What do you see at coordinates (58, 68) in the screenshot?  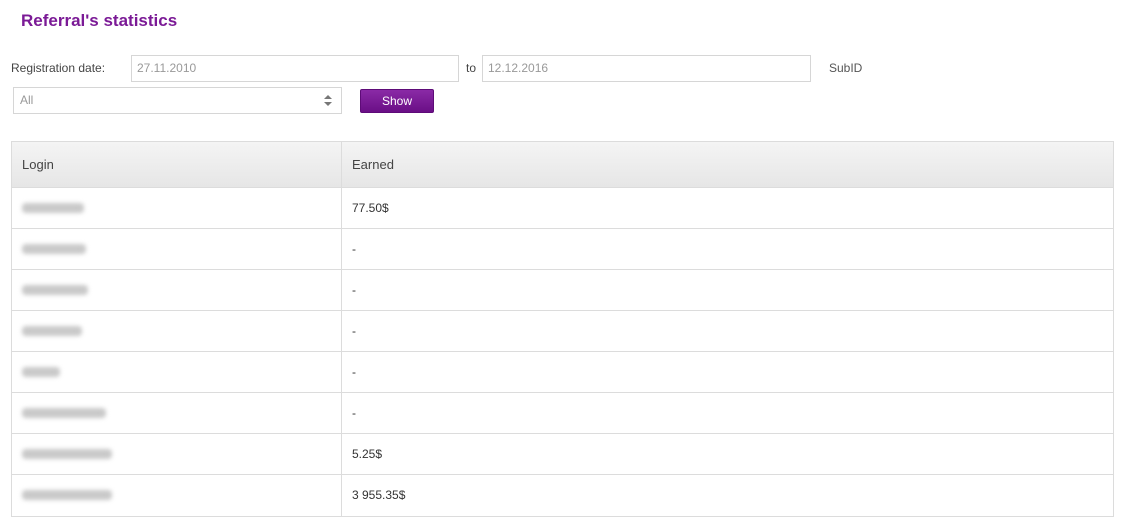 I see `registration-date-label: Registration date:` at bounding box center [58, 68].